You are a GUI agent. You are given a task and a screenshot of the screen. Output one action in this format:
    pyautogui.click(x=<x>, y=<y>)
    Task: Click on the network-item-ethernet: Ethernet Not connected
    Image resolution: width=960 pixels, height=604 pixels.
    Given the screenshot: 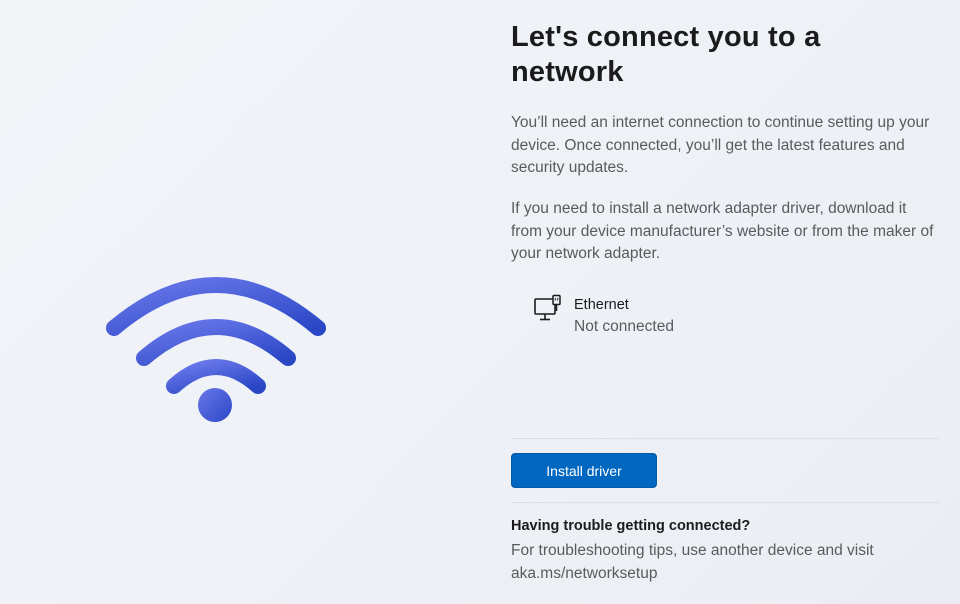 What is the action you would take?
    pyautogui.click(x=663, y=317)
    